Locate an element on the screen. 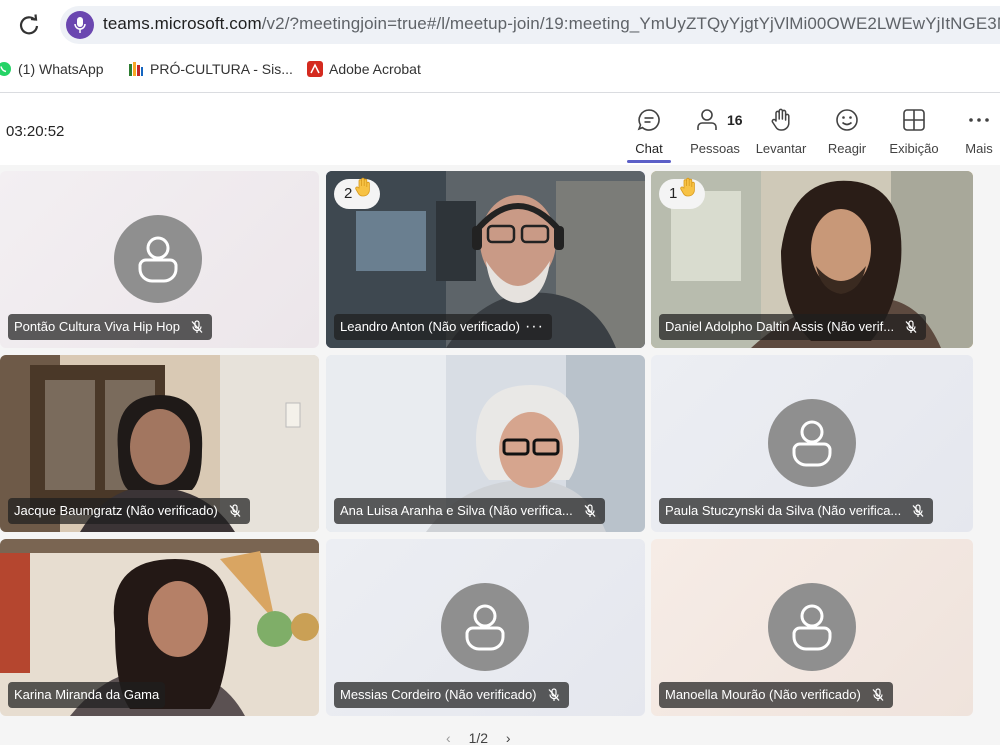 The image size is (1000, 746). bookmark-label: (1) WhatsApp is located at coordinates (61, 69).